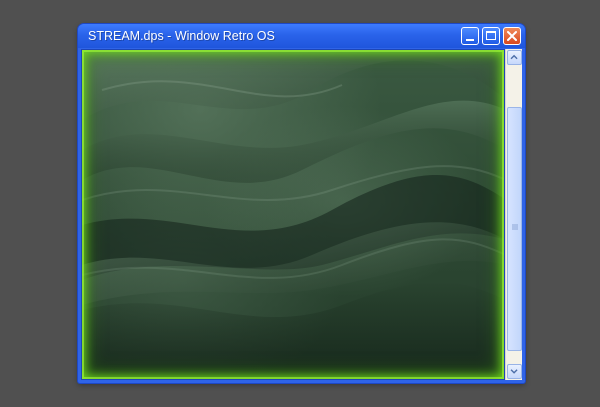 This screenshot has width=600, height=407. What do you see at coordinates (470, 40) in the screenshot?
I see `minimize-icon` at bounding box center [470, 40].